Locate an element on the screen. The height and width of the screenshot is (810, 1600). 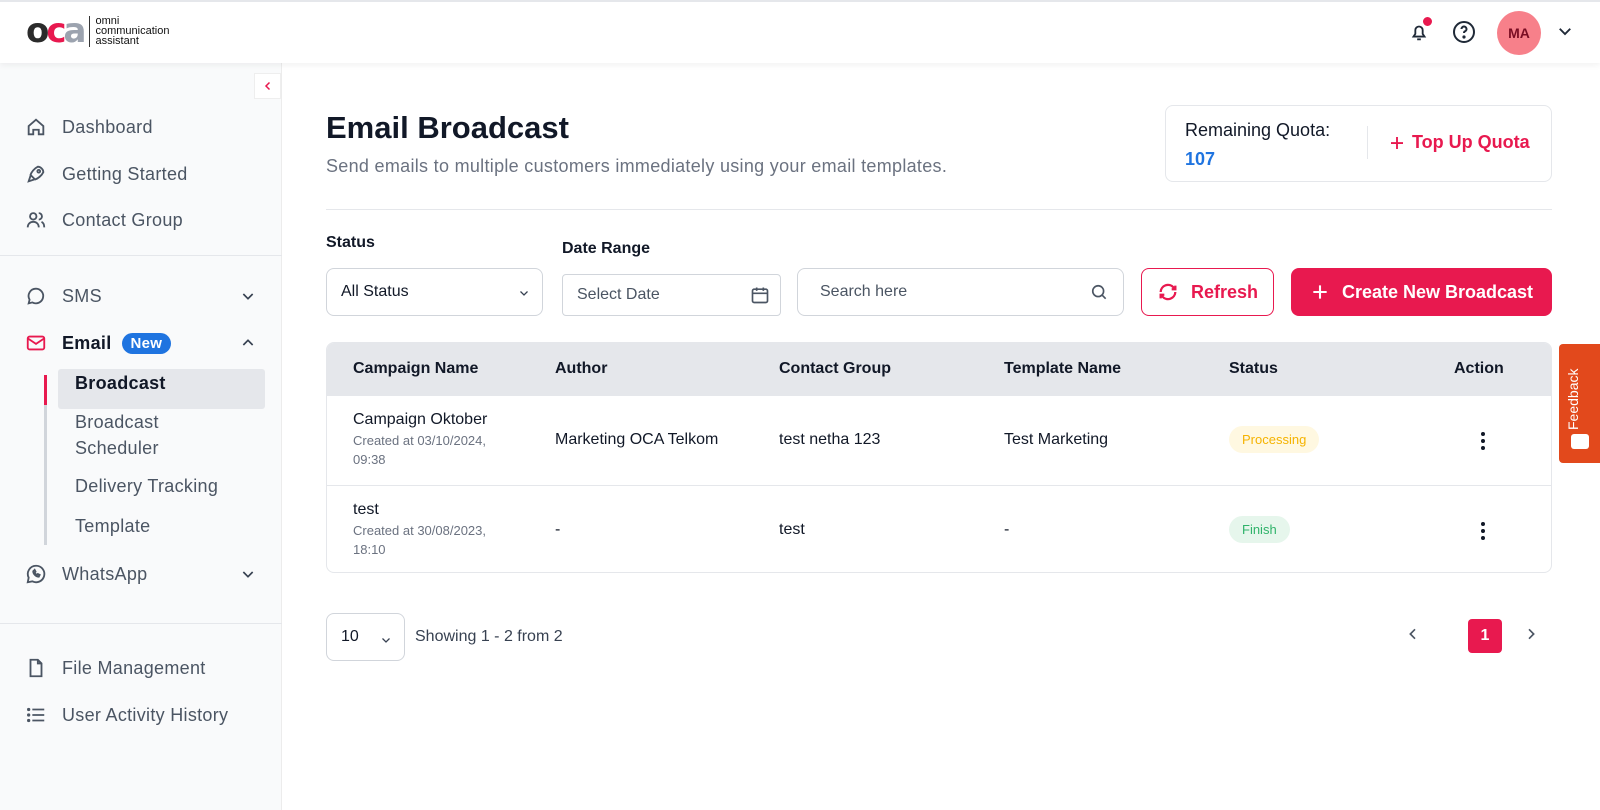
sidebar-item-sms: SMS is located at coordinates (144, 296).